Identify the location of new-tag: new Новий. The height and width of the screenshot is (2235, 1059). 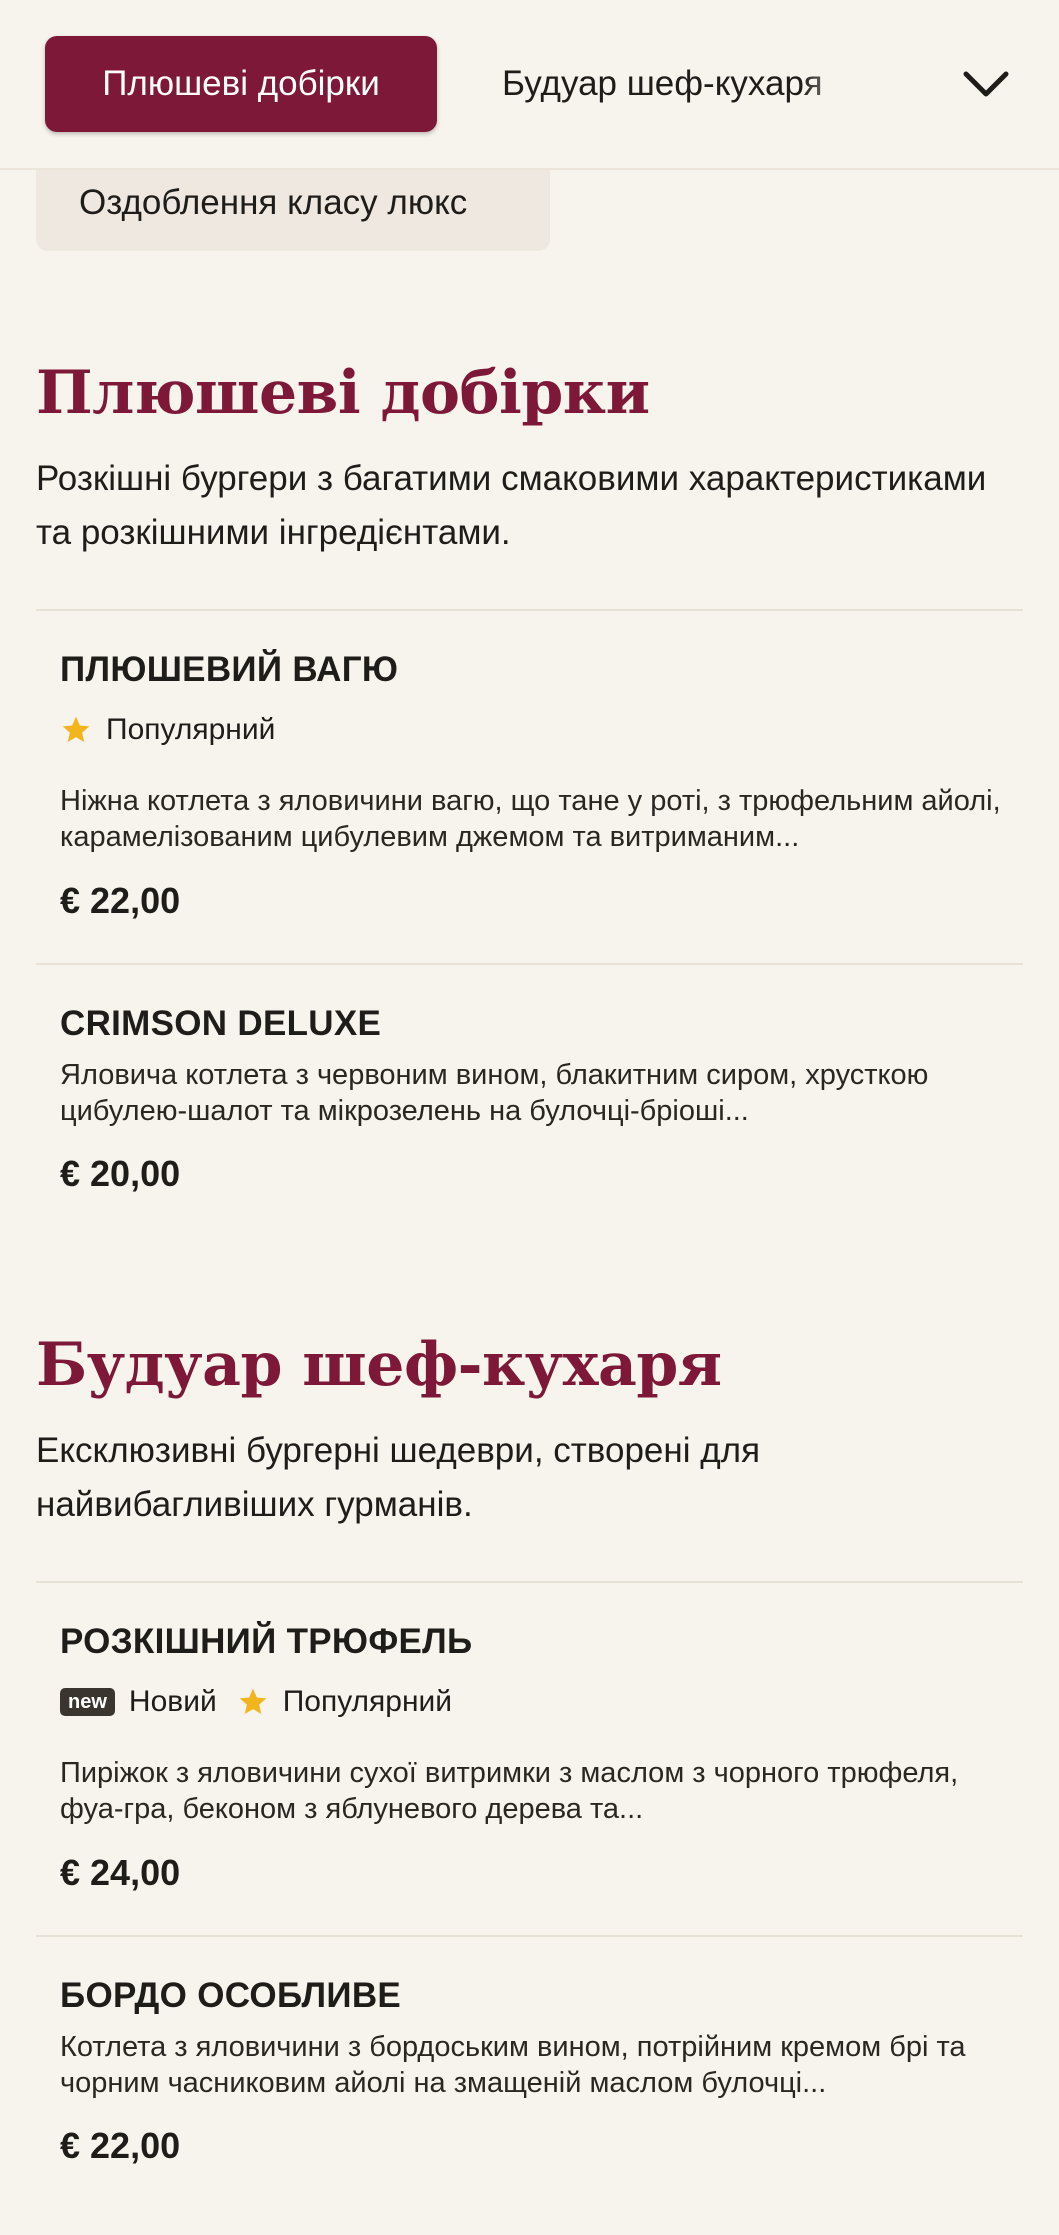
(138, 1702).